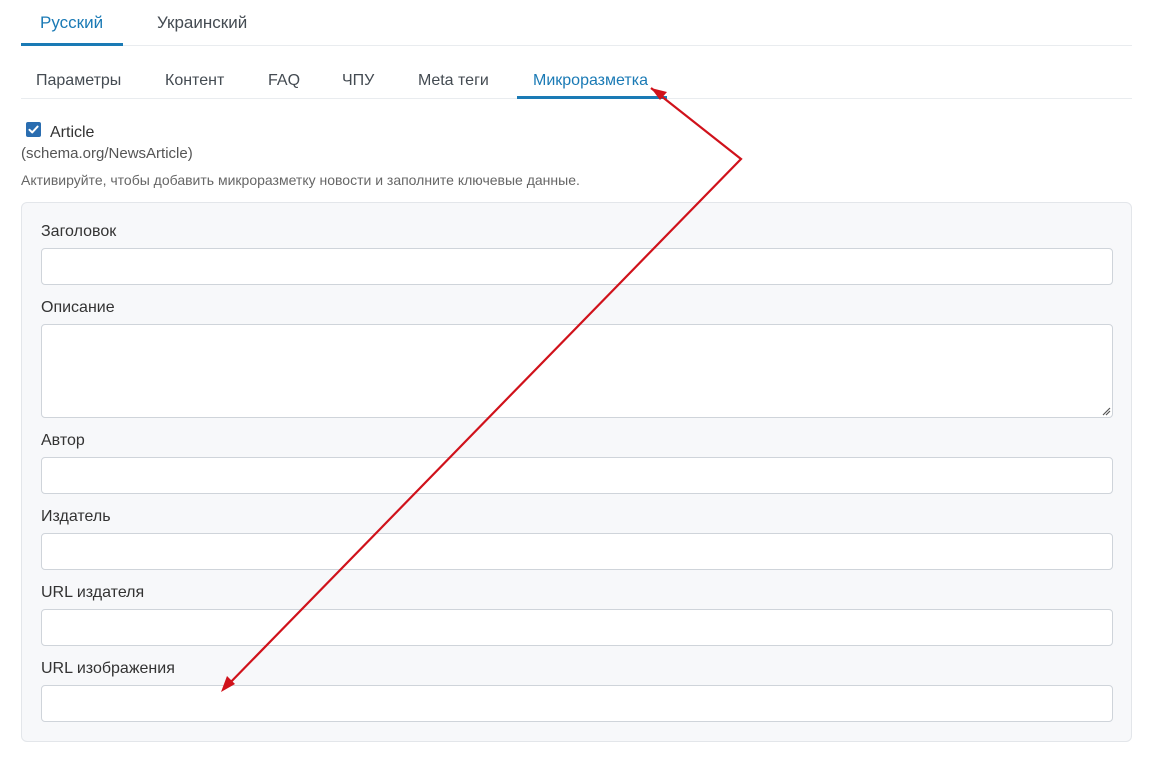 The width and height of the screenshot is (1151, 764). I want to click on publisher-label: Издатель, so click(76, 516).